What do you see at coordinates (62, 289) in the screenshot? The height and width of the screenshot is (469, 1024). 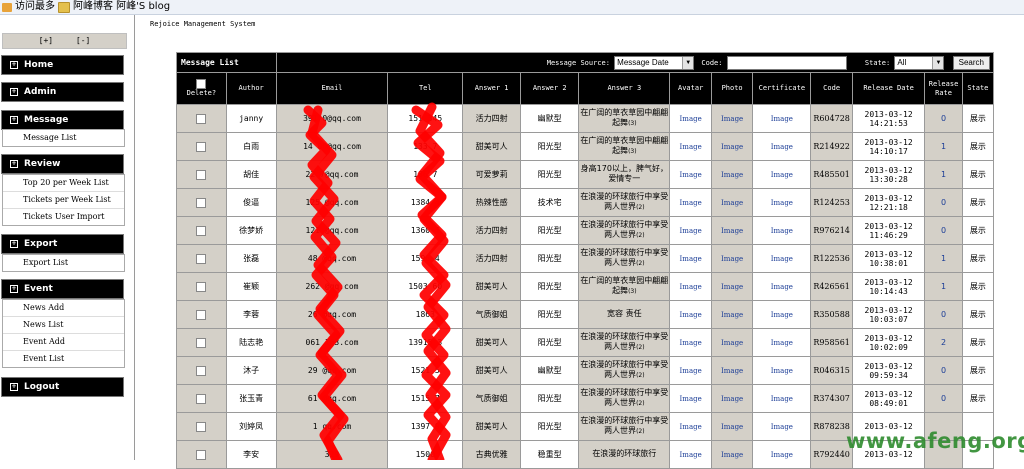 I see `menu-event: + Event` at bounding box center [62, 289].